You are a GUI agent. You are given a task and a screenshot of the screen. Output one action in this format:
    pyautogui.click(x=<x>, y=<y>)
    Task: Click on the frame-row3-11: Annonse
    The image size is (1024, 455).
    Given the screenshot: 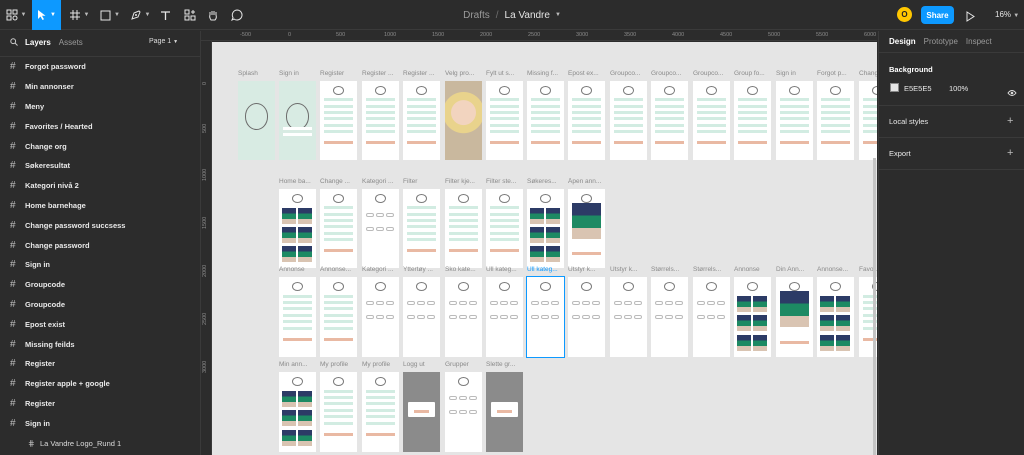 What is the action you would take?
    pyautogui.click(x=752, y=311)
    